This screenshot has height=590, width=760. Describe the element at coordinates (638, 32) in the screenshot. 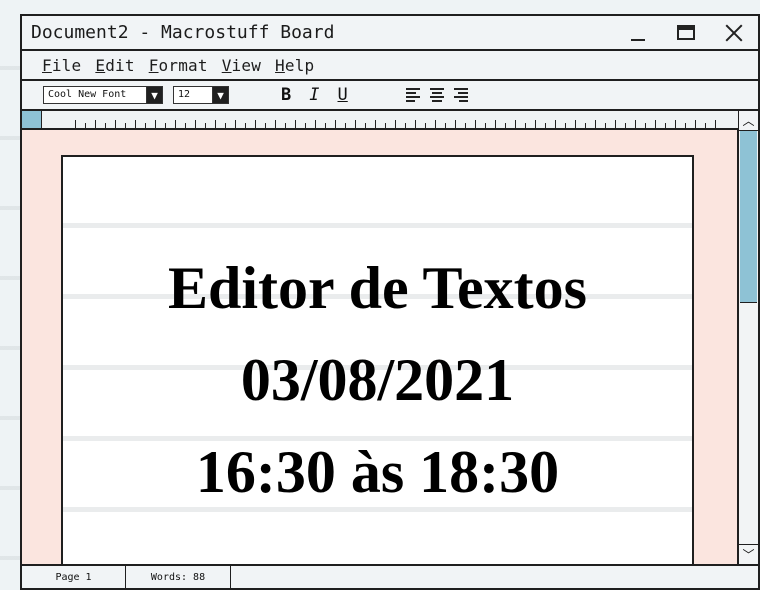

I see `minimize-button` at that location.